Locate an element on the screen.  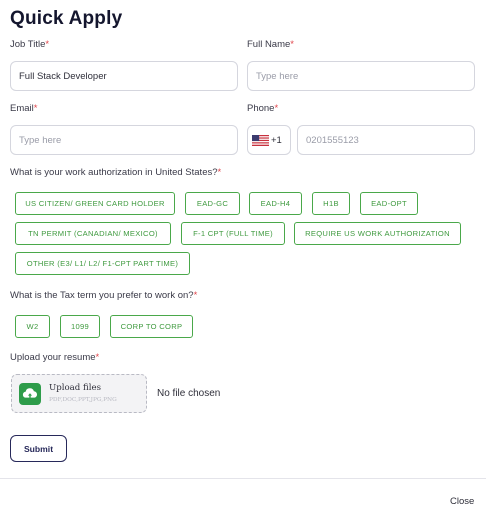
resume-label: Upload your resume* is located at coordinates (55, 357).